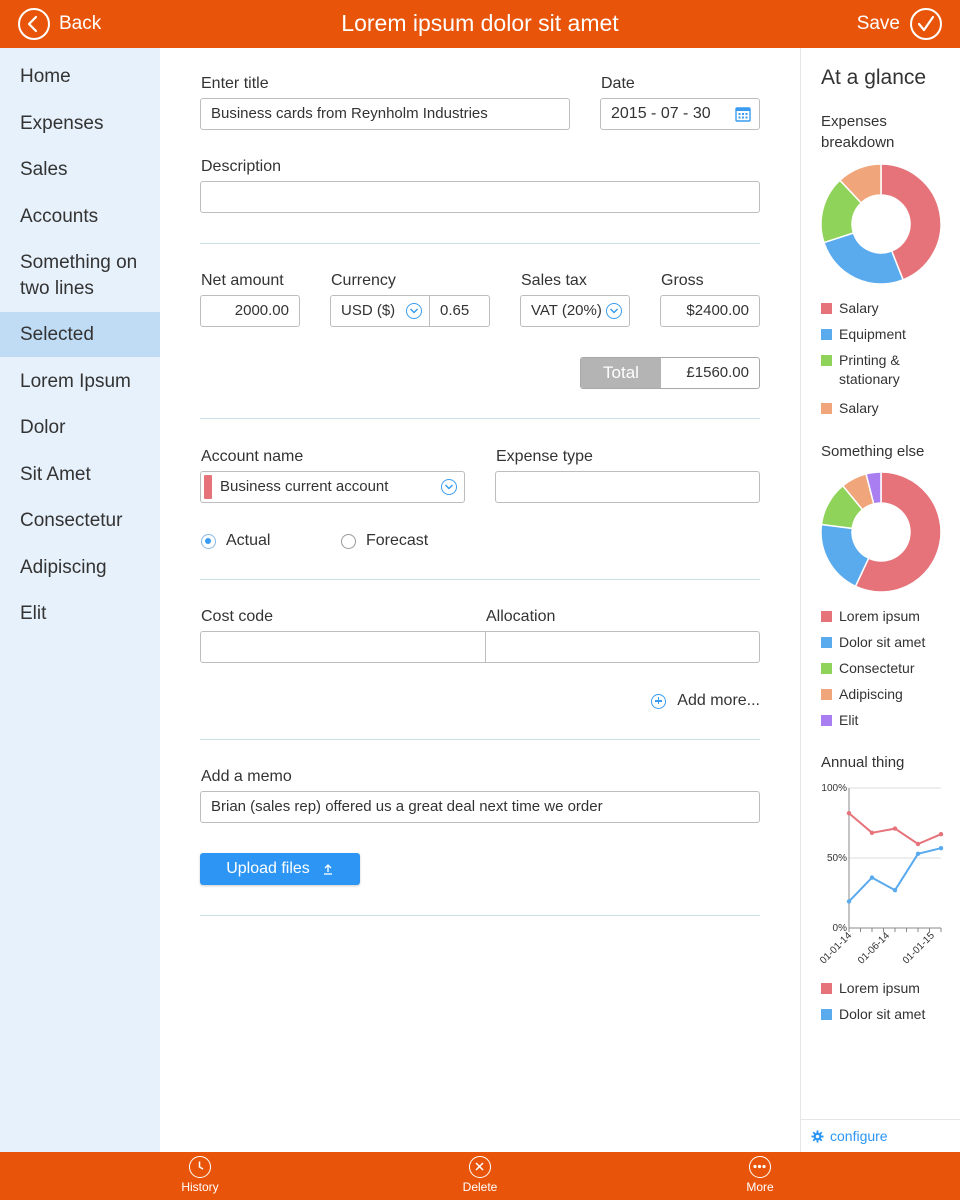 This screenshot has height=1200, width=960. What do you see at coordinates (881, 532) in the screenshot?
I see `something-else-chart` at bounding box center [881, 532].